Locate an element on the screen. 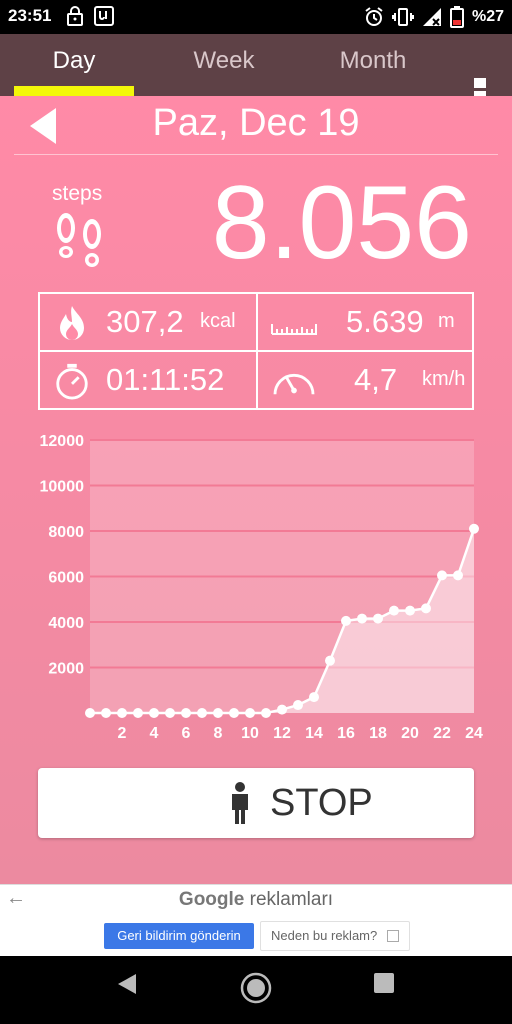  x-tick-label: 10 is located at coordinates (250, 733).